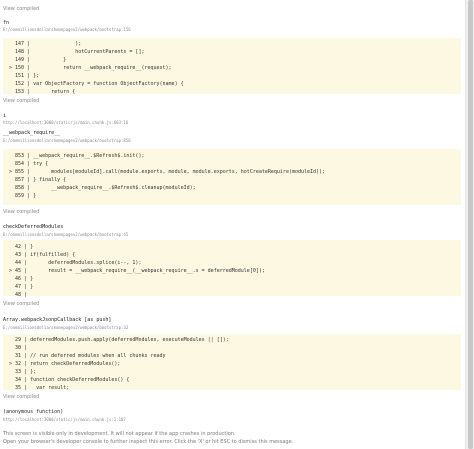 The width and height of the screenshot is (474, 449). What do you see at coordinates (21, 279) in the screenshot?
I see `code-line: 46 | }` at bounding box center [21, 279].